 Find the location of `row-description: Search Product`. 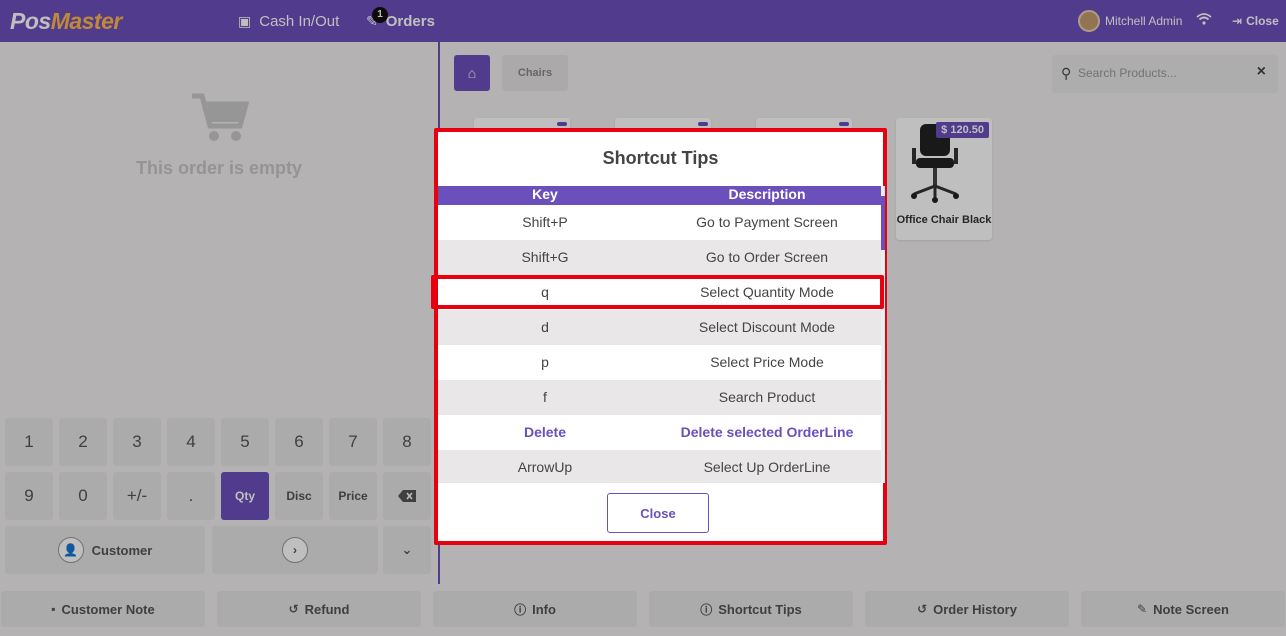

row-description: Search Product is located at coordinates (767, 397).